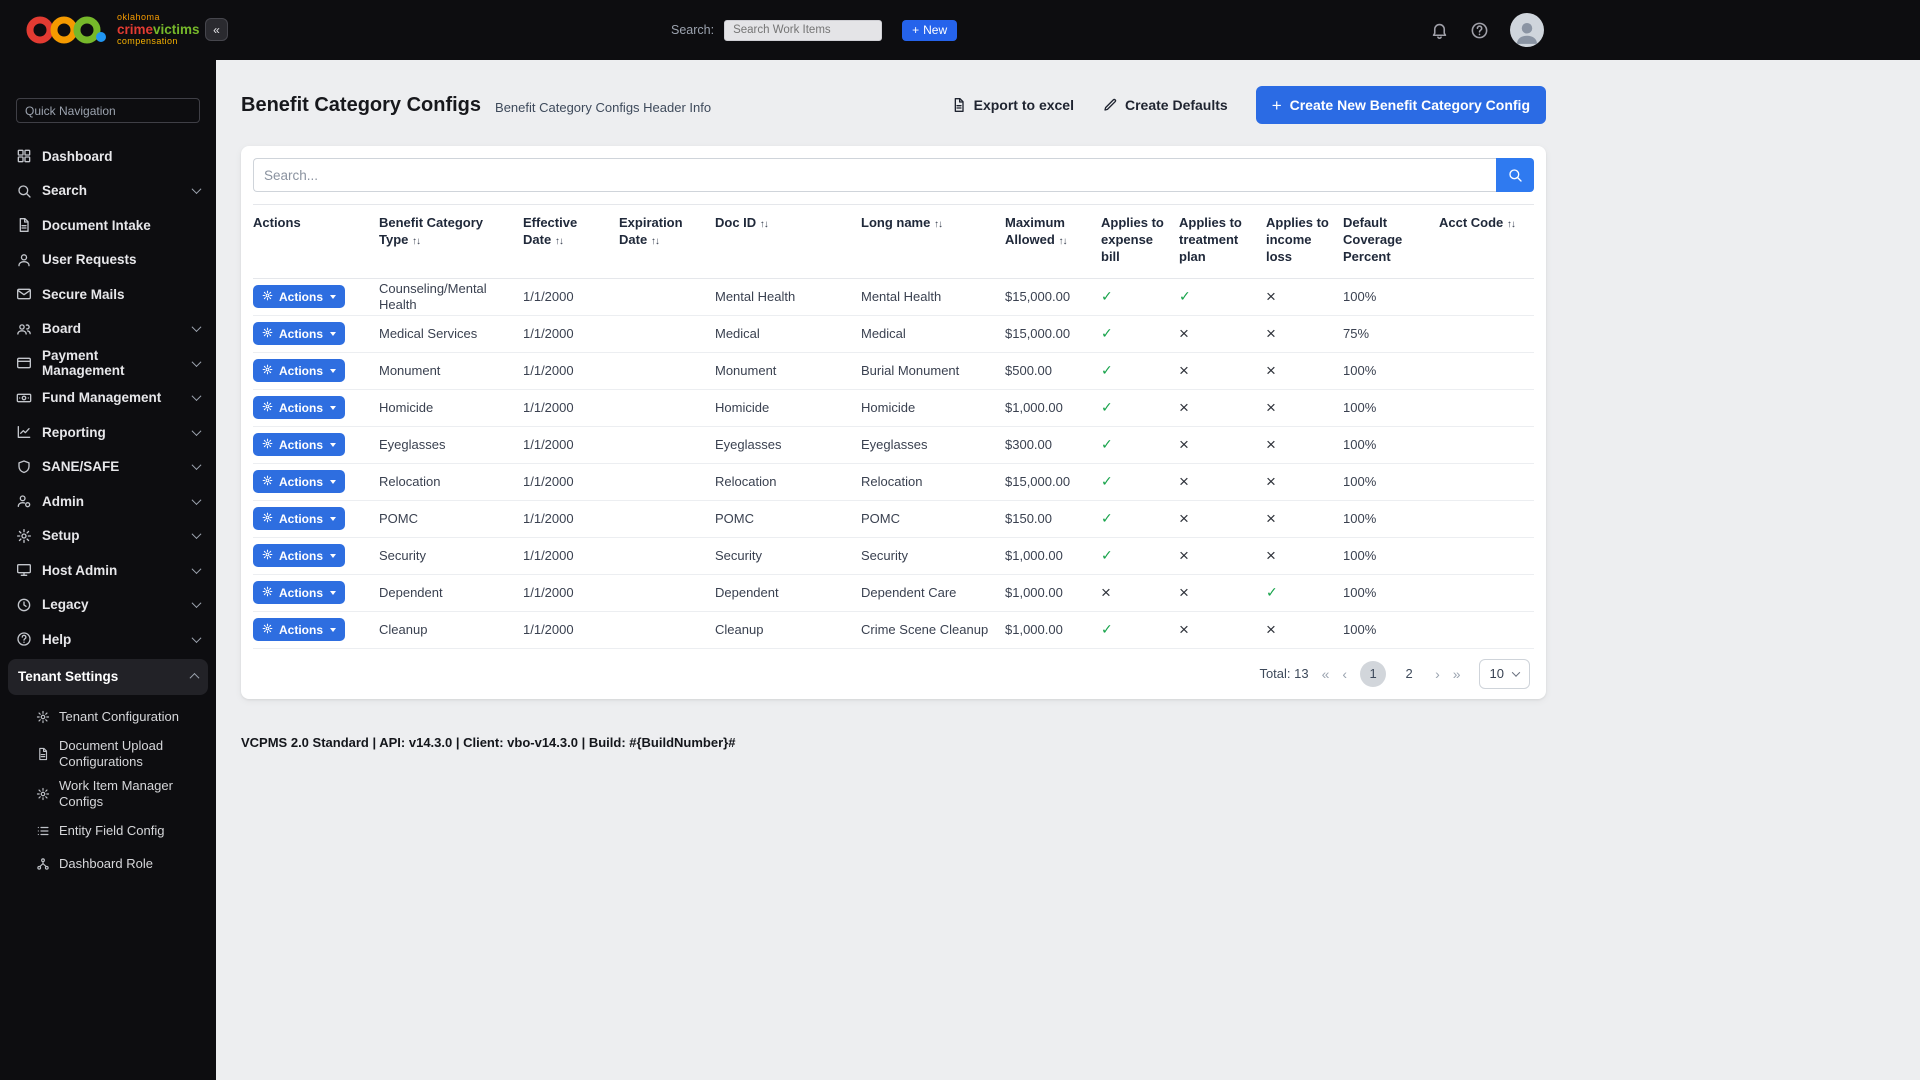  What do you see at coordinates (930, 30) in the screenshot?
I see `new-button: + New` at bounding box center [930, 30].